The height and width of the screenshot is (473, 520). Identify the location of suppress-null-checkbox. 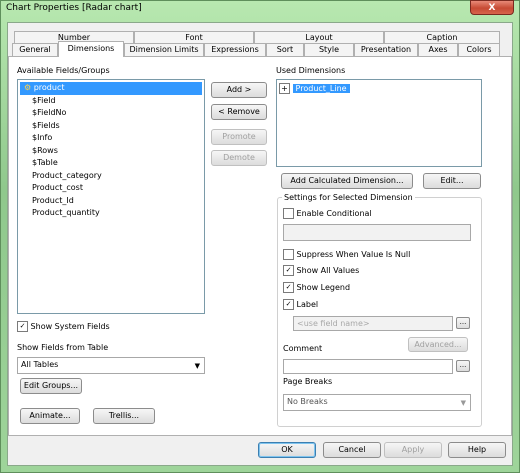
(288, 254).